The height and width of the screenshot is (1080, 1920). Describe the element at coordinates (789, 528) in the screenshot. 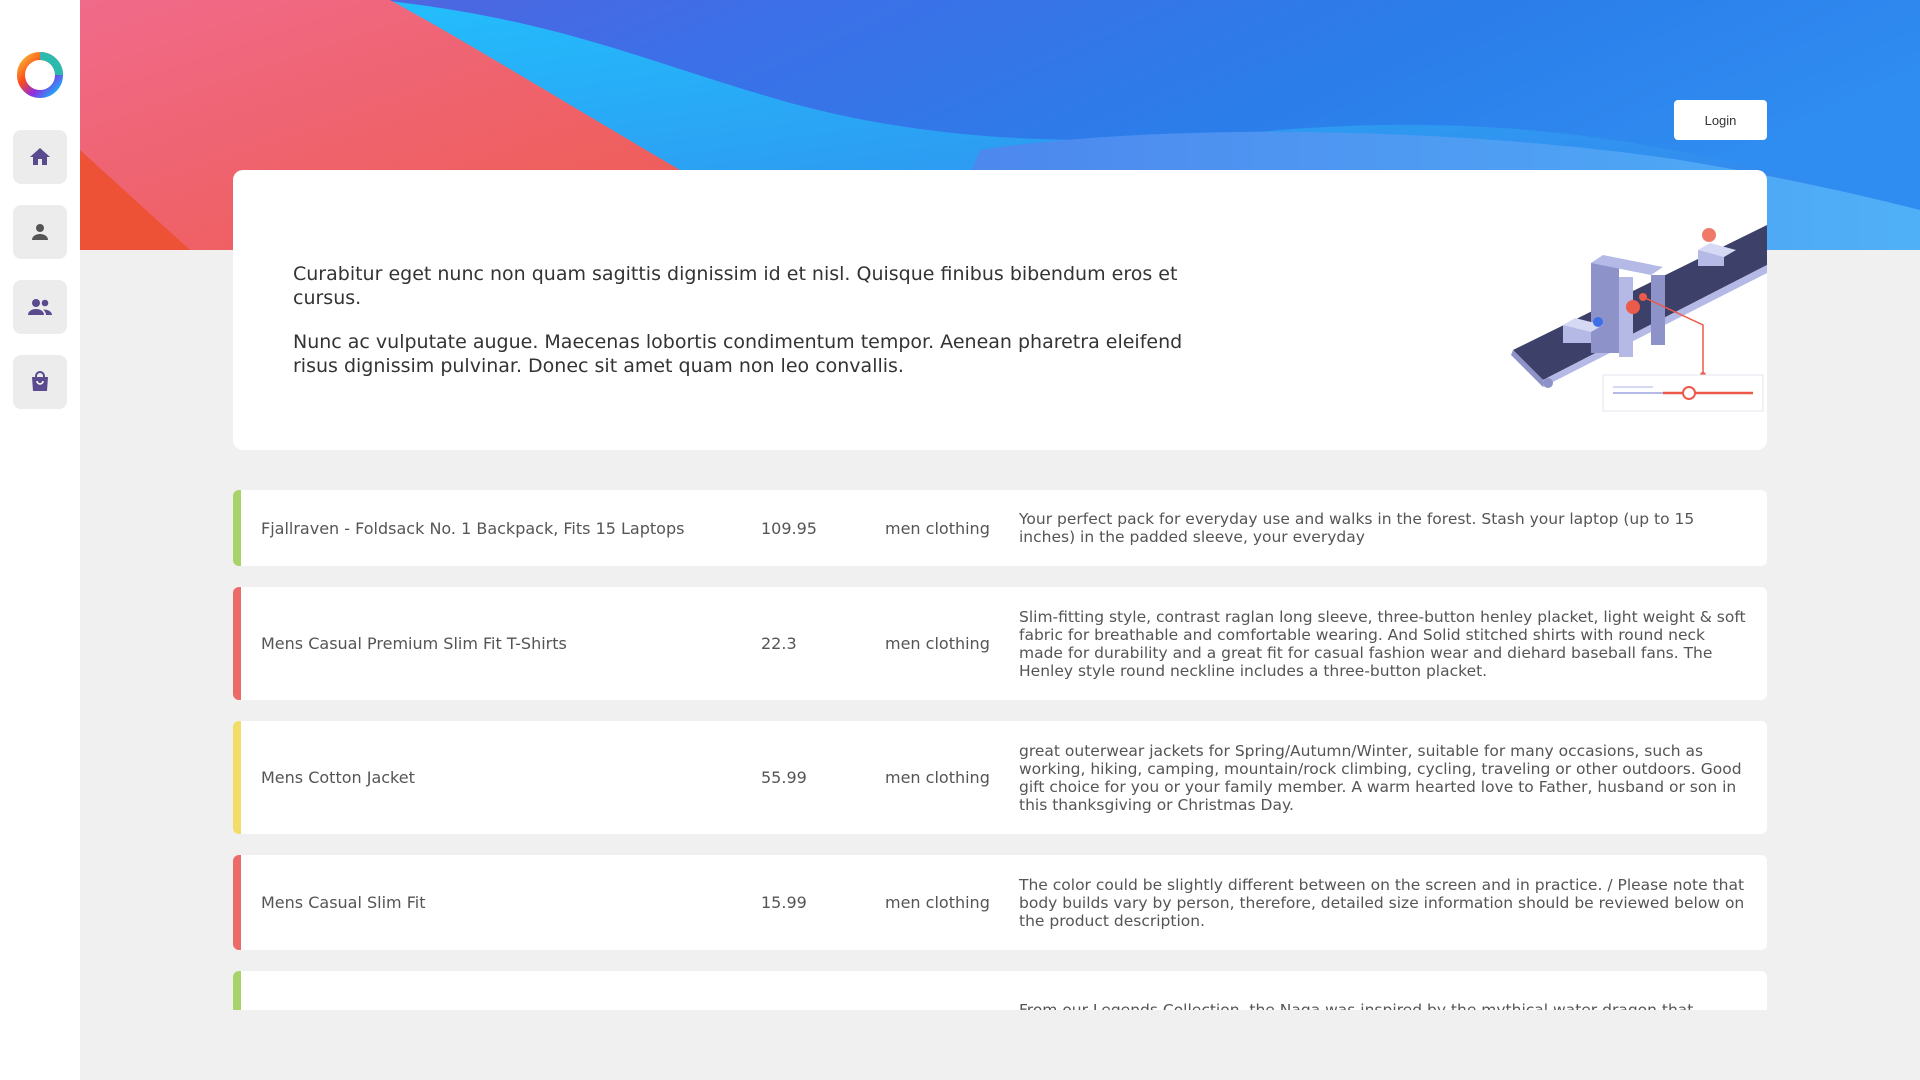

I see `product-price: 109.95` at that location.